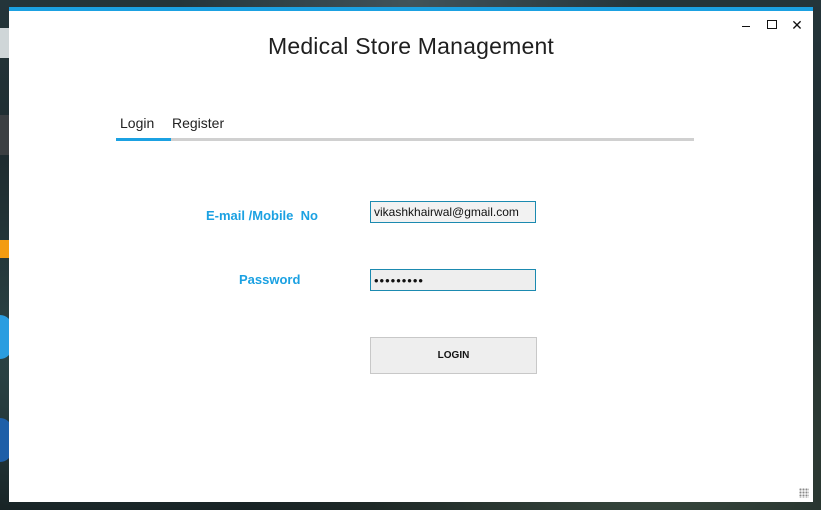 This screenshot has height=510, width=821. What do you see at coordinates (746, 21) in the screenshot?
I see `minimize-button` at bounding box center [746, 21].